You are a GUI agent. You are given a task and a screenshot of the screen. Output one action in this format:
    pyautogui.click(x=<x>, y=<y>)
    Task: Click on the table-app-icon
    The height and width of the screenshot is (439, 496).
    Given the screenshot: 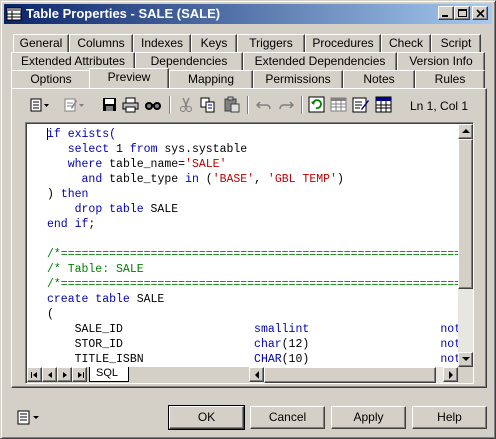 What is the action you would take?
    pyautogui.click(x=14, y=14)
    